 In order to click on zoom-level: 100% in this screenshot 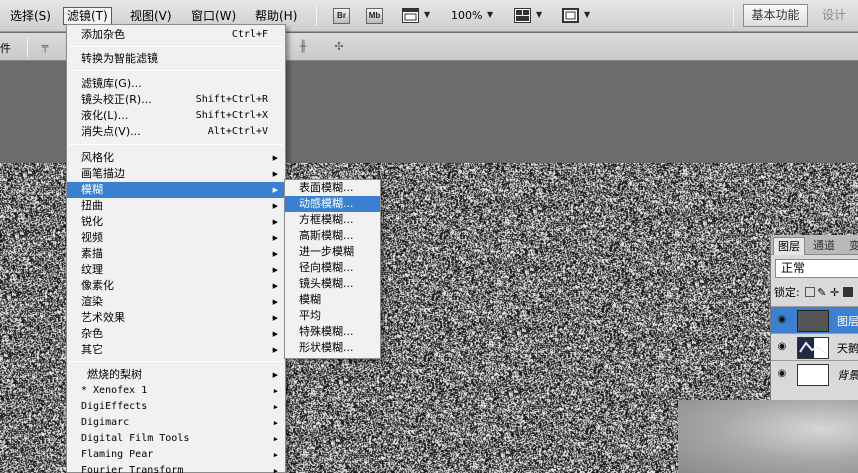, I will do `click(466, 16)`.